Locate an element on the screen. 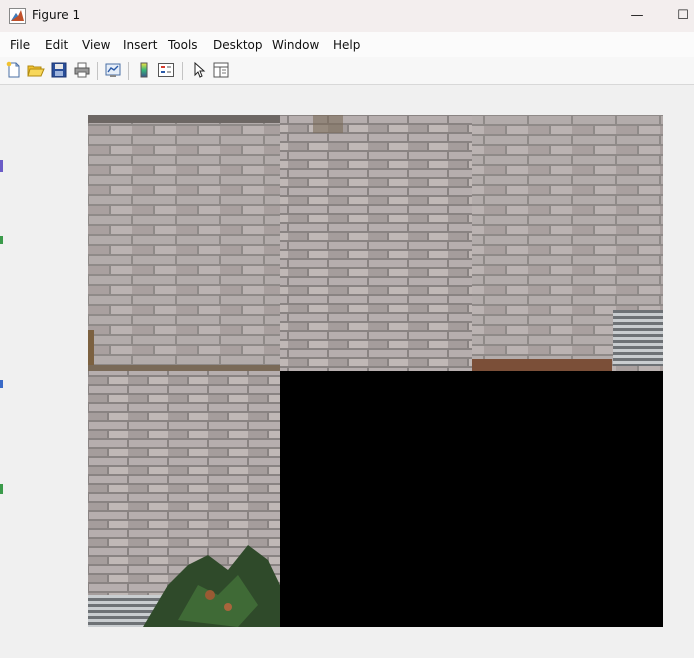 This screenshot has width=694, height=658. matlab-logo-icon is located at coordinates (17, 16).